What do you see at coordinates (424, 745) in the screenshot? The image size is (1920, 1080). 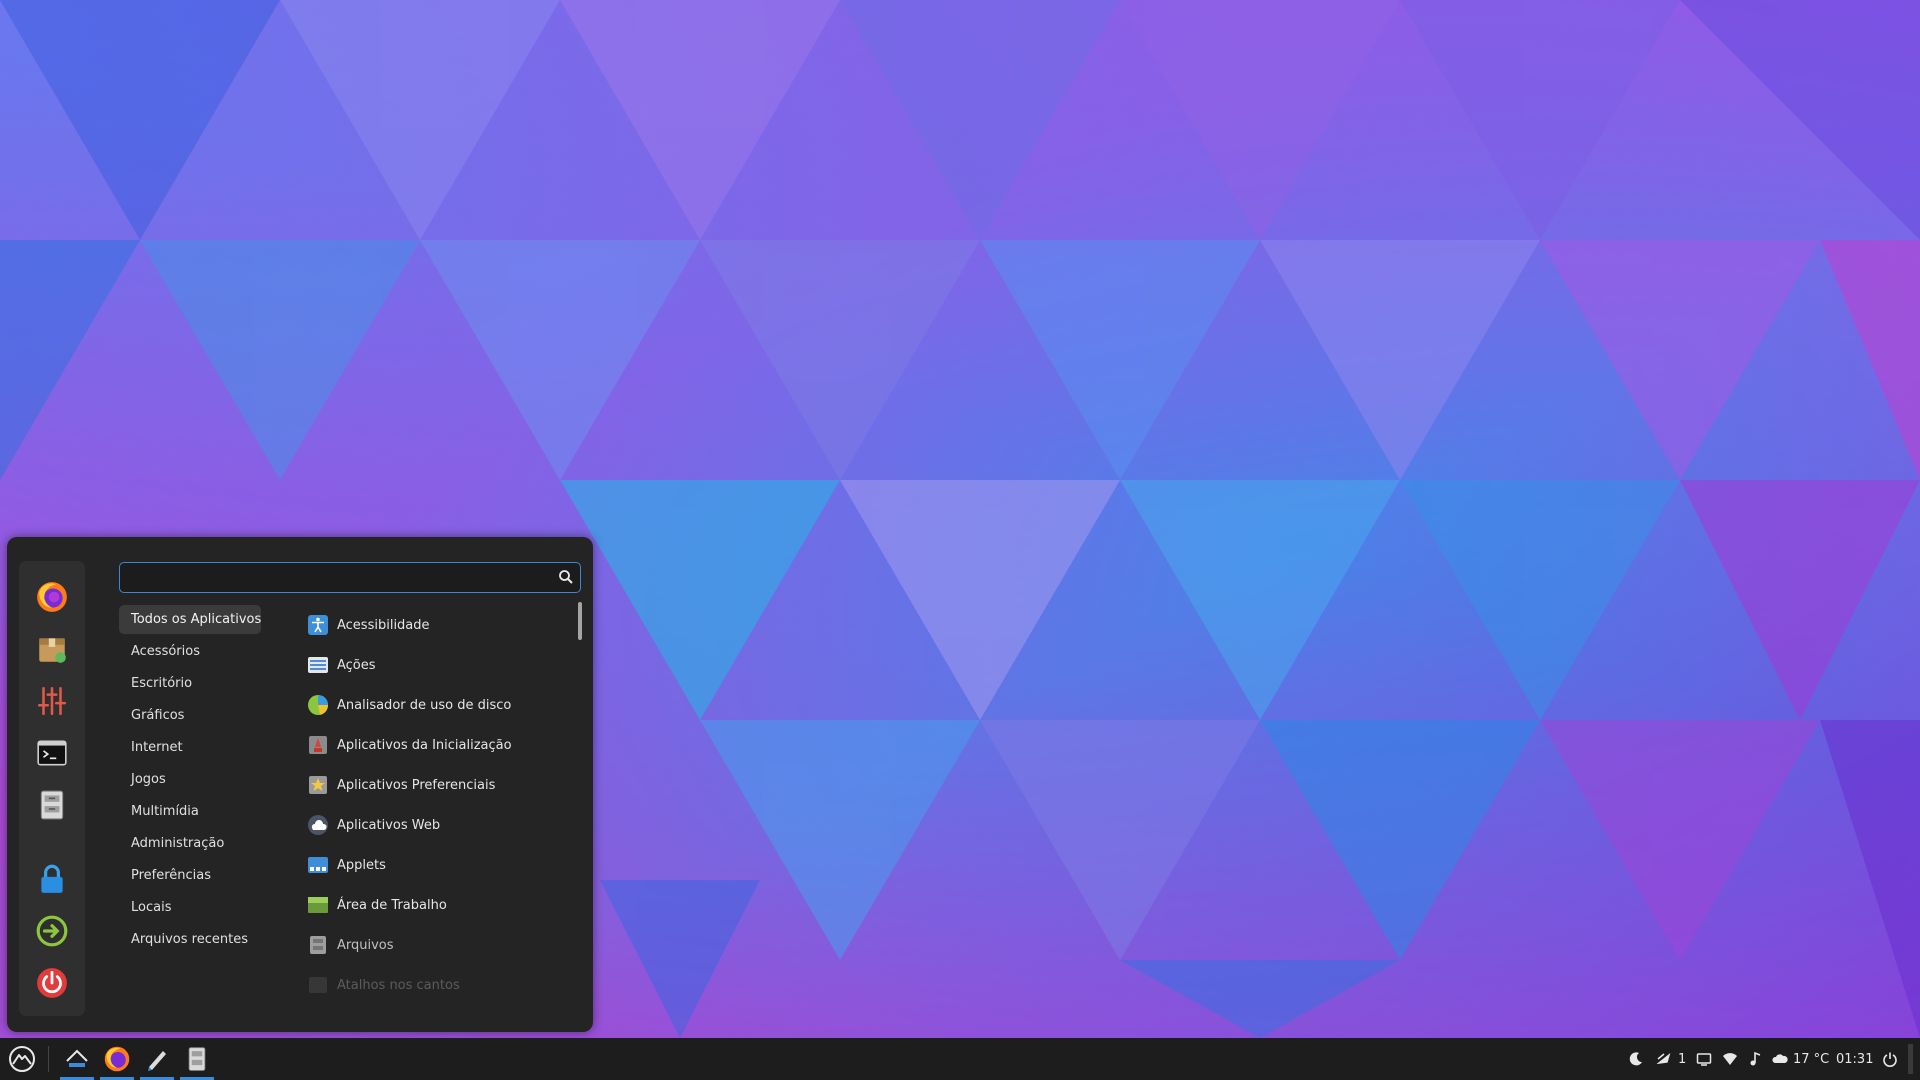 I see `app-label: Aplicativos da Inicialização` at bounding box center [424, 745].